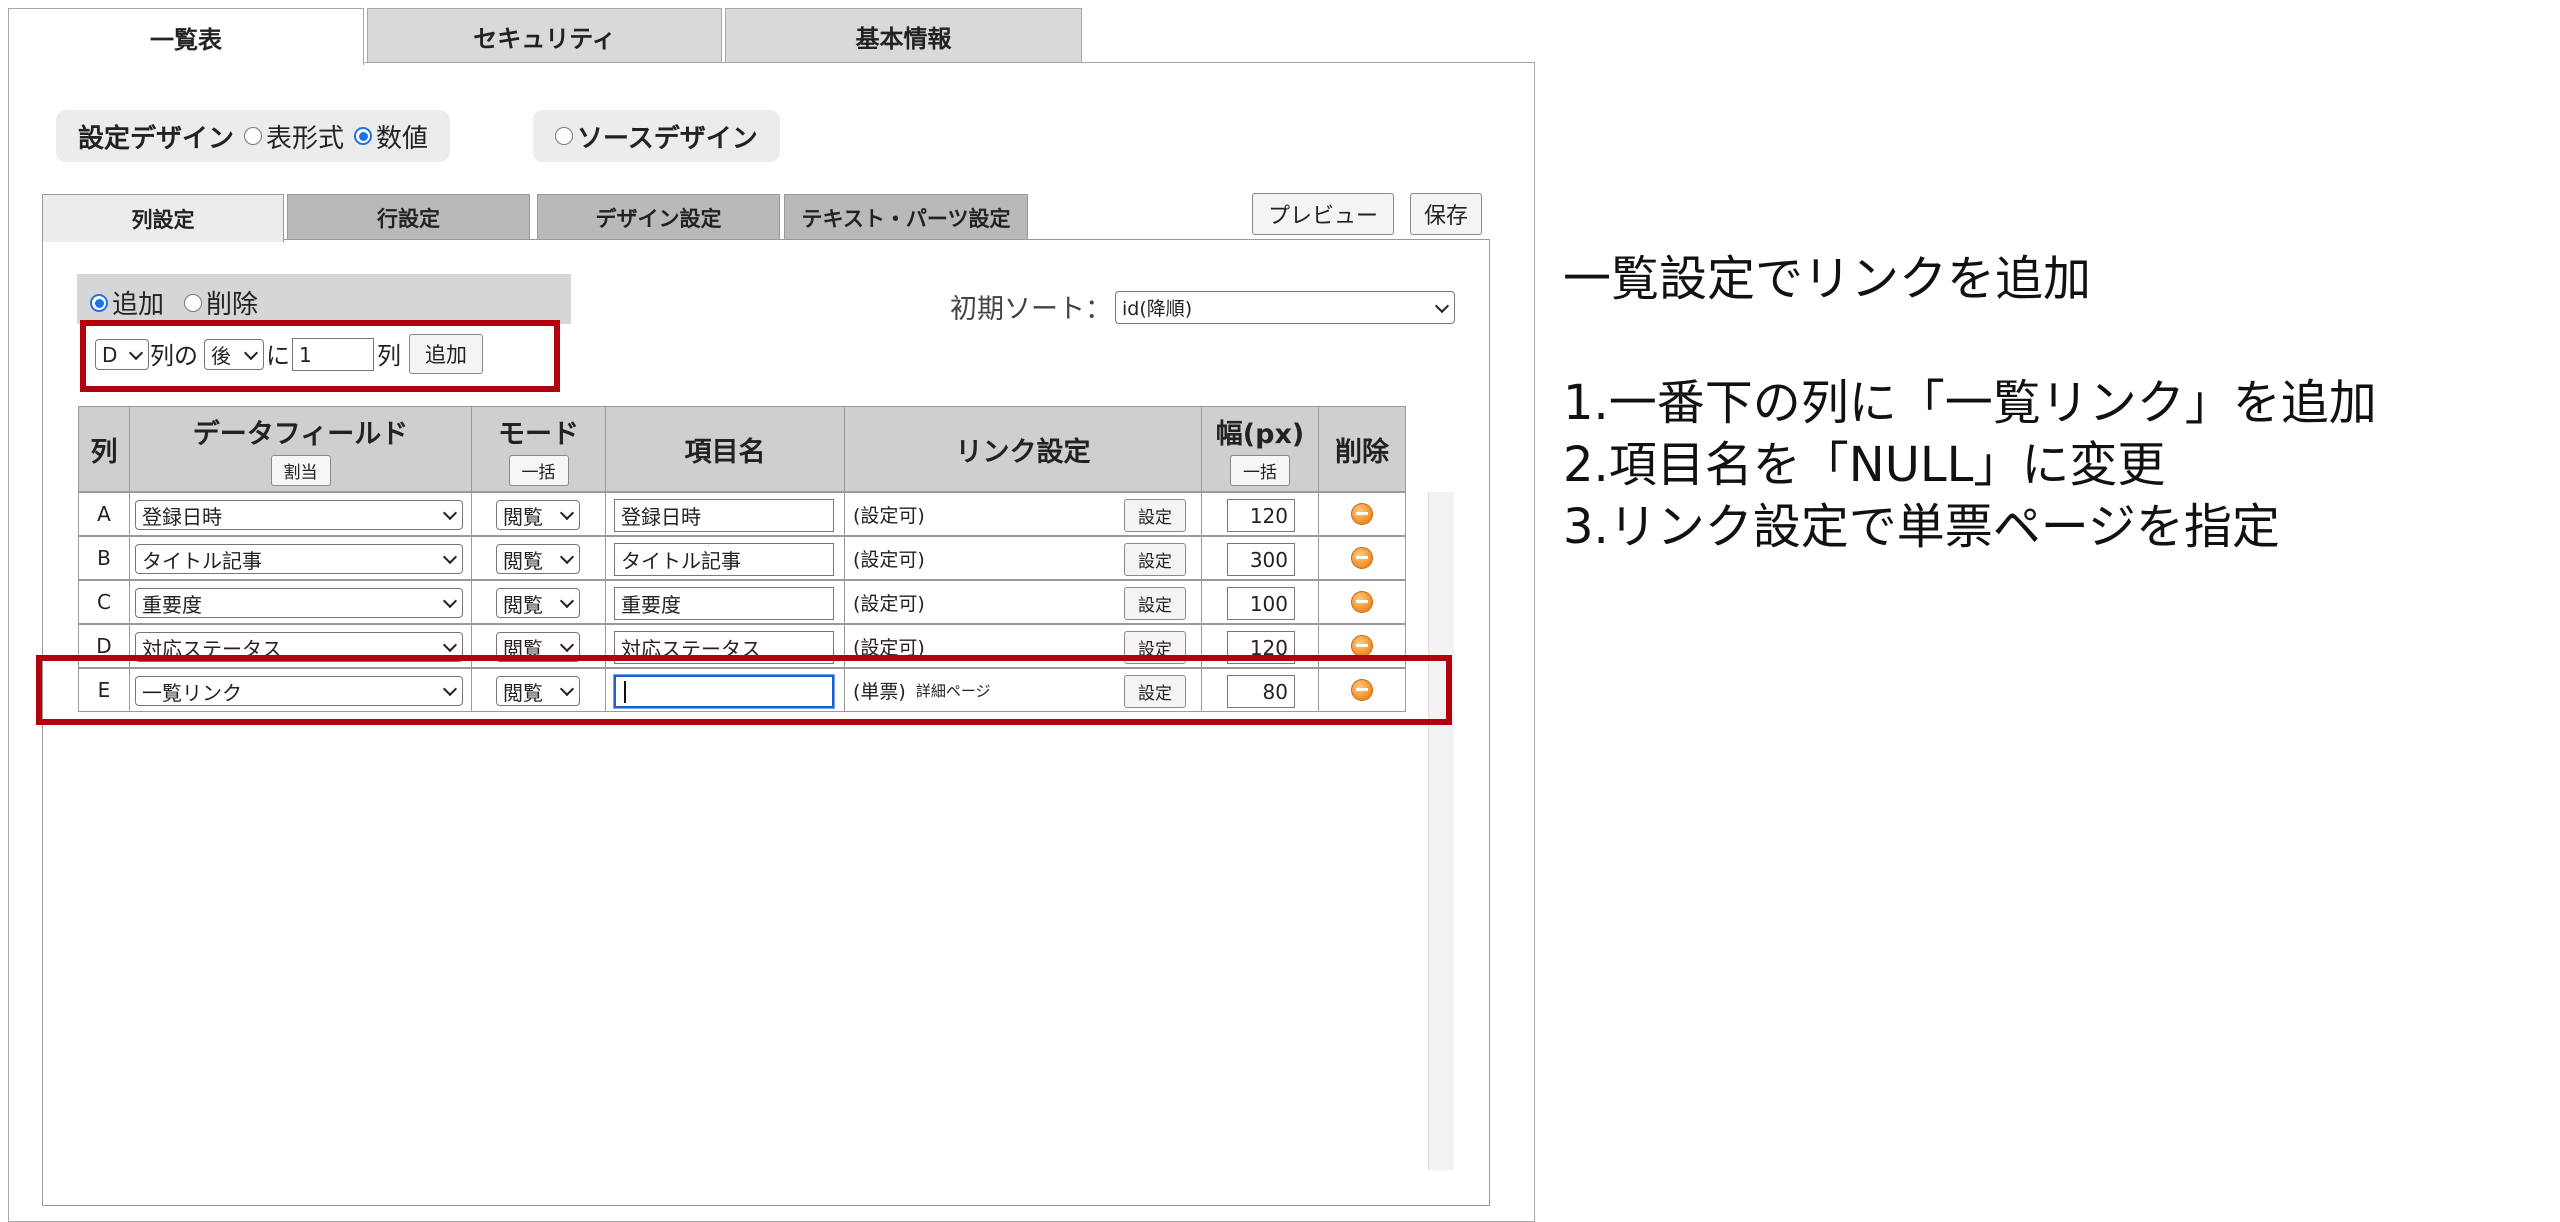 The image size is (2560, 1222). Describe the element at coordinates (658, 217) in the screenshot. I see `subtab-design-settings: デザイン設定` at that location.